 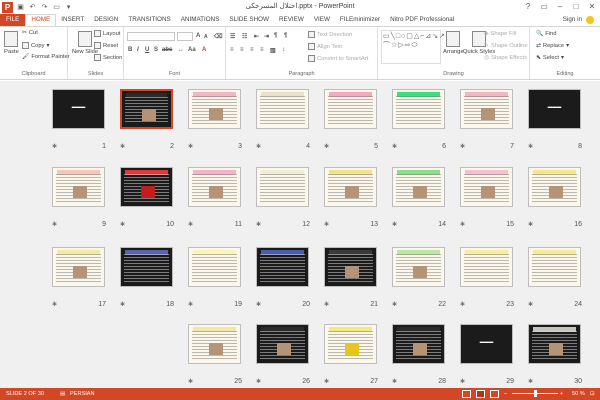 I want to click on increase-indent-icon: ⇥, so click(x=266, y=36).